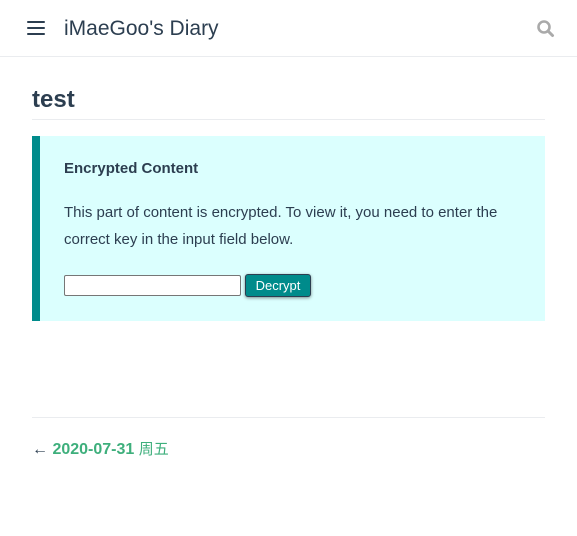 This screenshot has height=536, width=577. I want to click on decrypt-key-input, so click(152, 285).